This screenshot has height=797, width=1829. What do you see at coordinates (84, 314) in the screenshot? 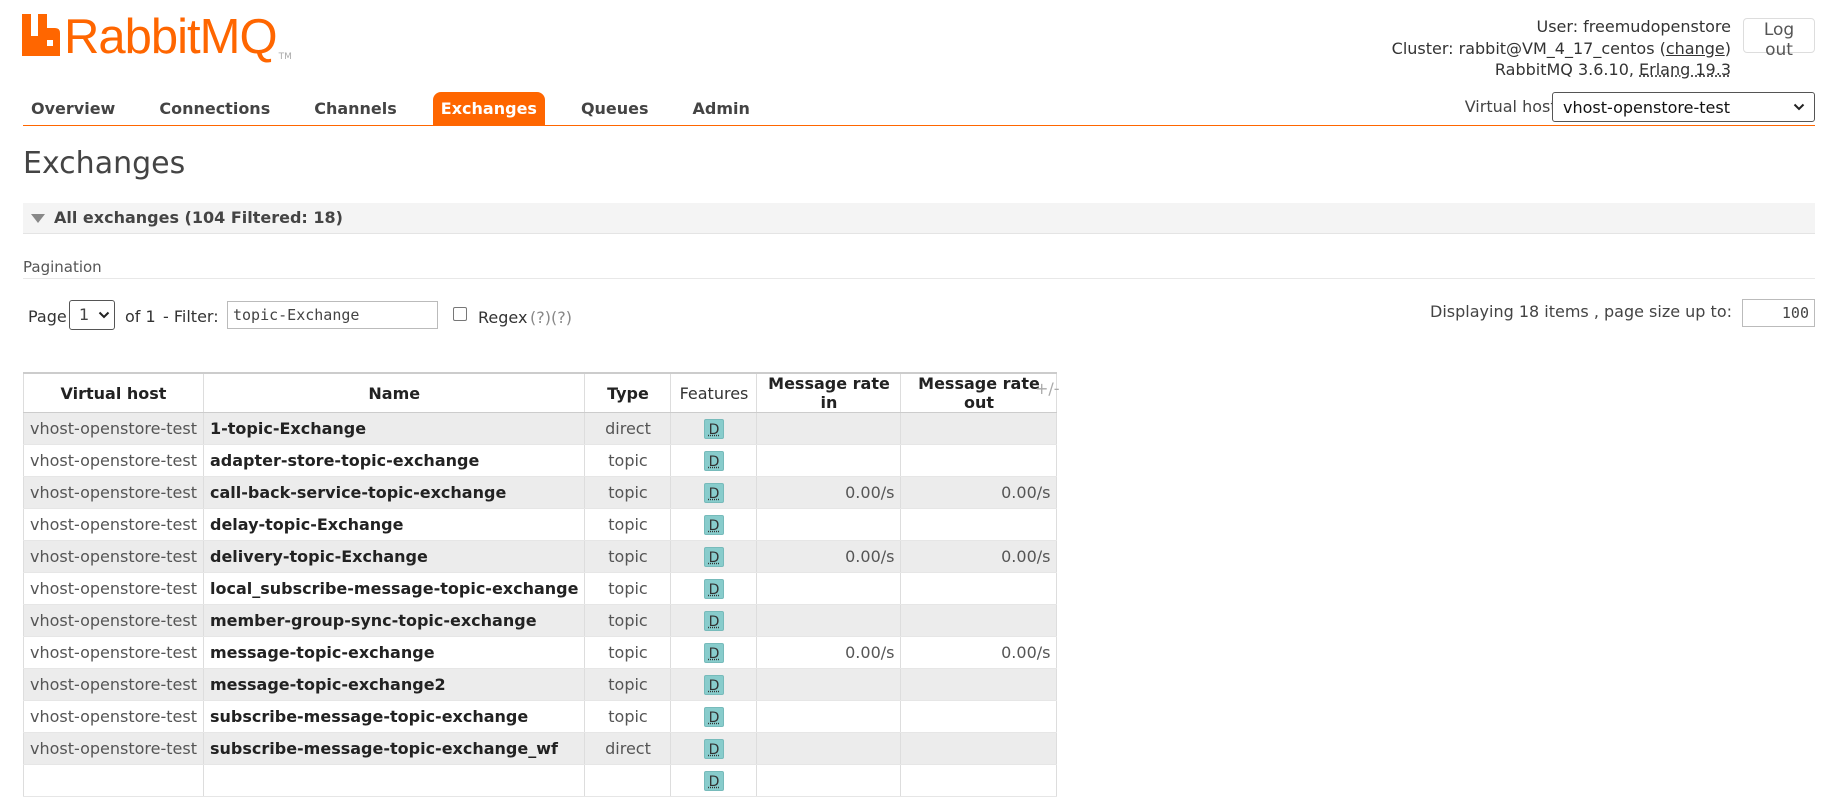
I see `page-select-value: 1` at bounding box center [84, 314].